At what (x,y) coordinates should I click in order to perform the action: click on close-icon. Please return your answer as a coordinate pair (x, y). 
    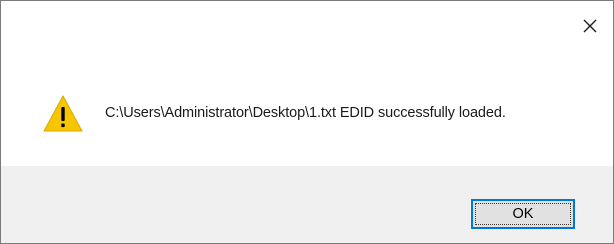
    Looking at the image, I should click on (590, 26).